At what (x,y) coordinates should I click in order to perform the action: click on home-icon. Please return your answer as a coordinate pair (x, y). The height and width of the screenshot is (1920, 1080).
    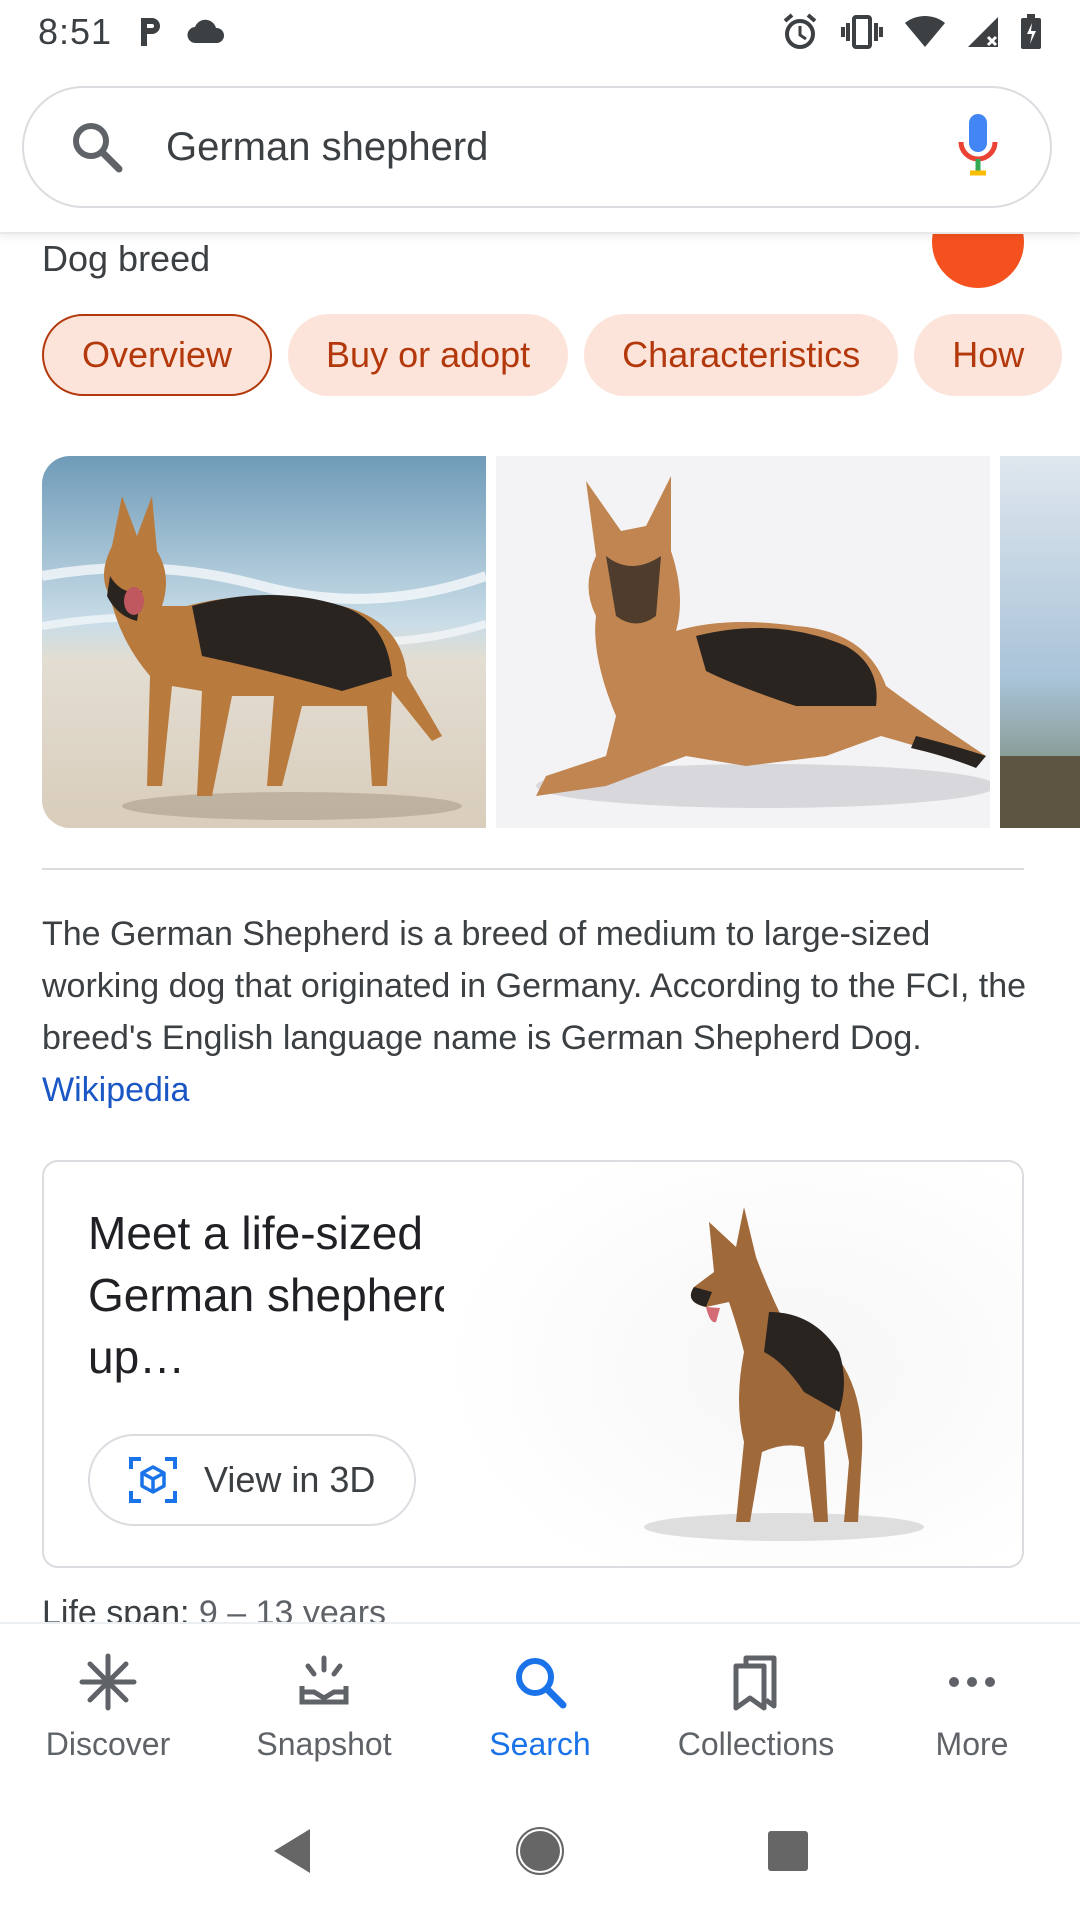
    Looking at the image, I should click on (540, 1851).